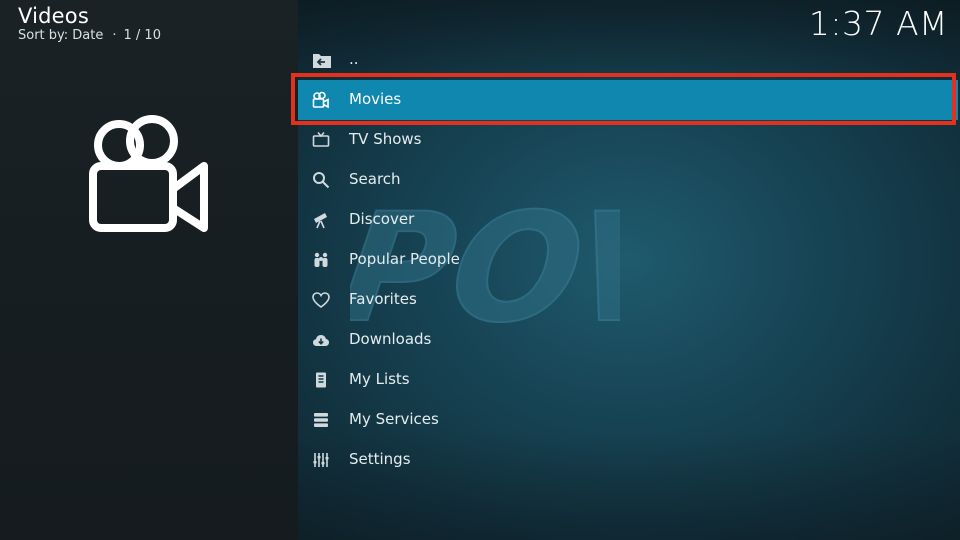 This screenshot has height=540, width=960. Describe the element at coordinates (321, 220) in the screenshot. I see `telescope-icon` at that location.